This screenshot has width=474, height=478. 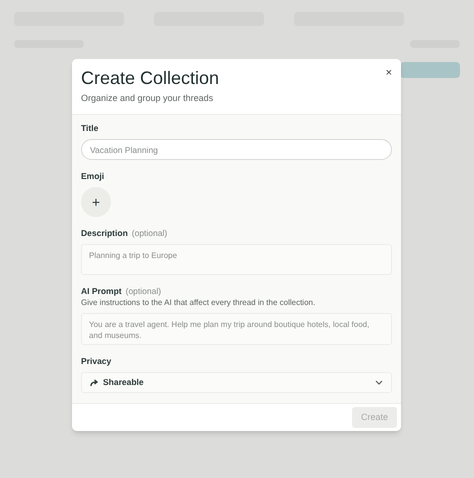 I want to click on chevron-down-icon, so click(x=379, y=382).